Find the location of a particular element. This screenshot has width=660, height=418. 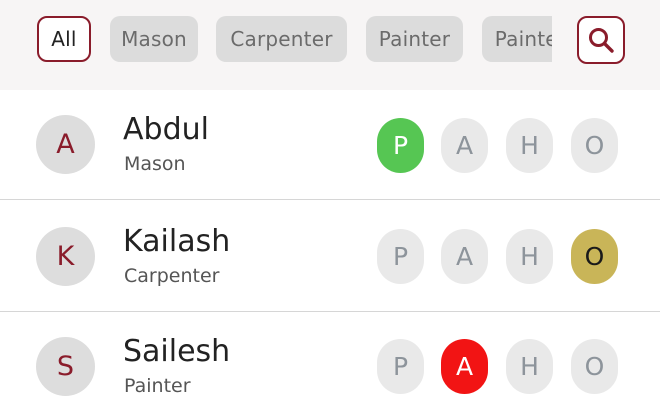

filter-chip-carpenter: Carpenter is located at coordinates (281, 39).